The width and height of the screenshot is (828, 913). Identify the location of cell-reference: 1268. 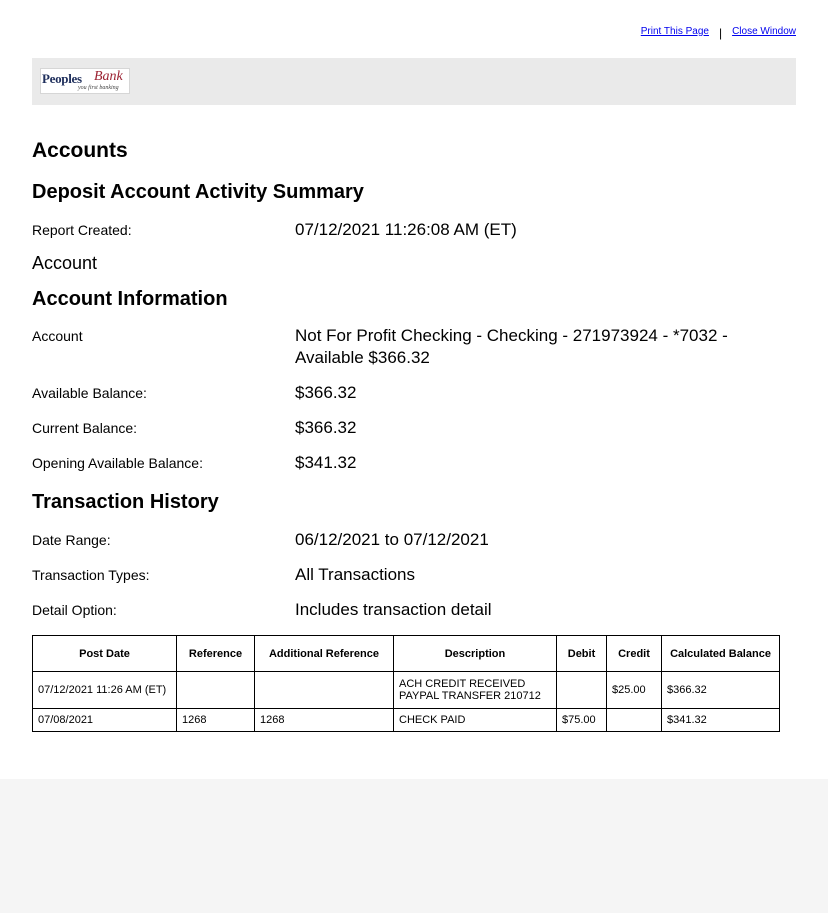
(215, 720).